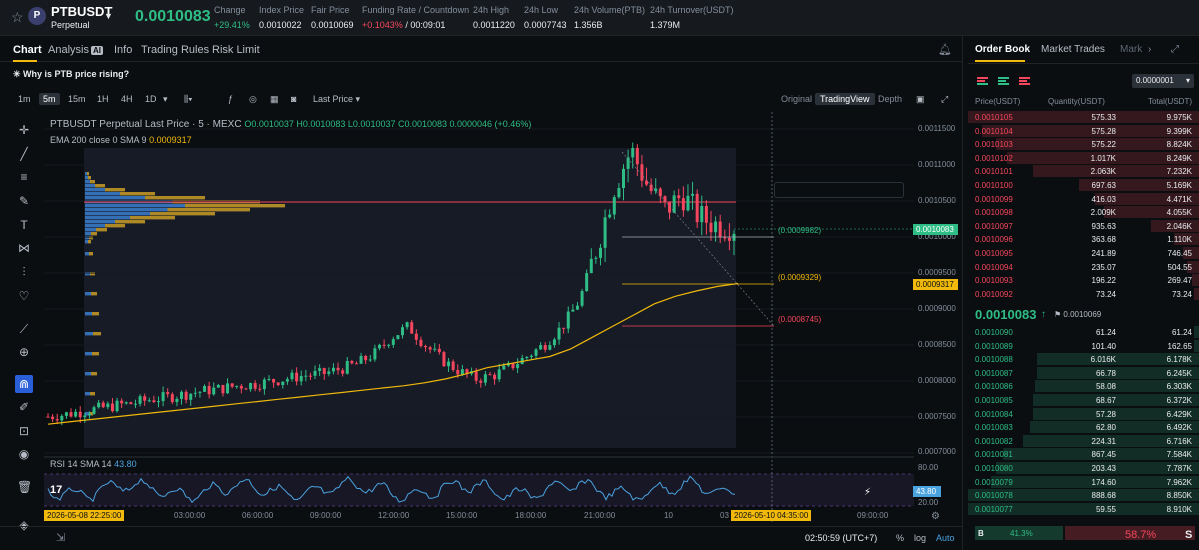 The image size is (1199, 550). Describe the element at coordinates (1083, 373) in the screenshot. I see `bid-row: 0.0010087 66.78 6.245K` at that location.